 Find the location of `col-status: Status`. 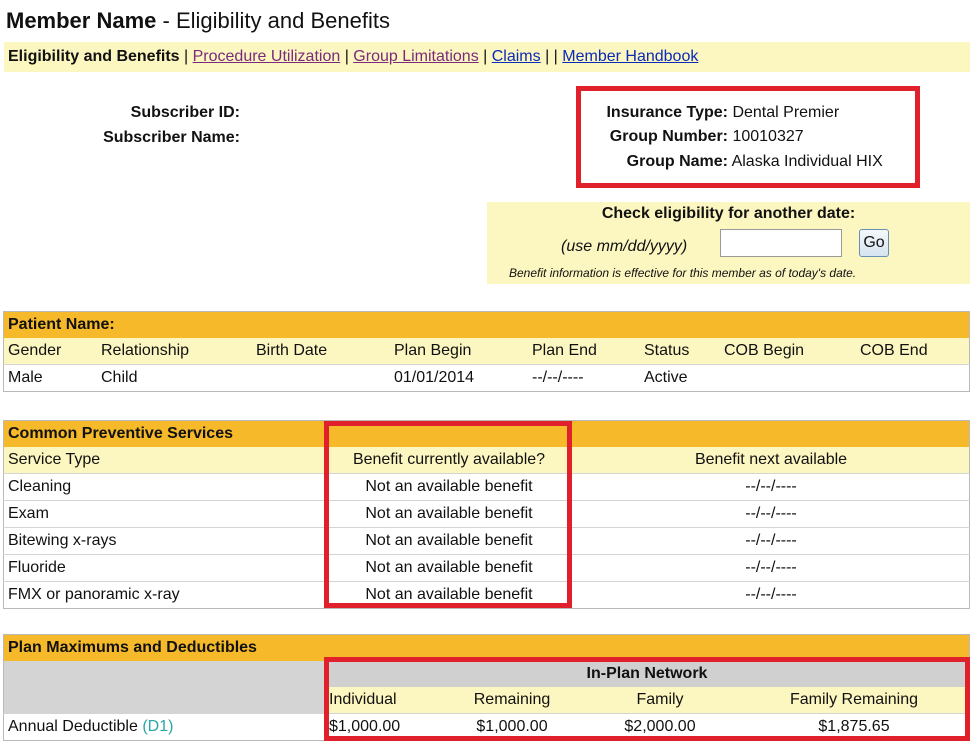

col-status: Status is located at coordinates (667, 350).